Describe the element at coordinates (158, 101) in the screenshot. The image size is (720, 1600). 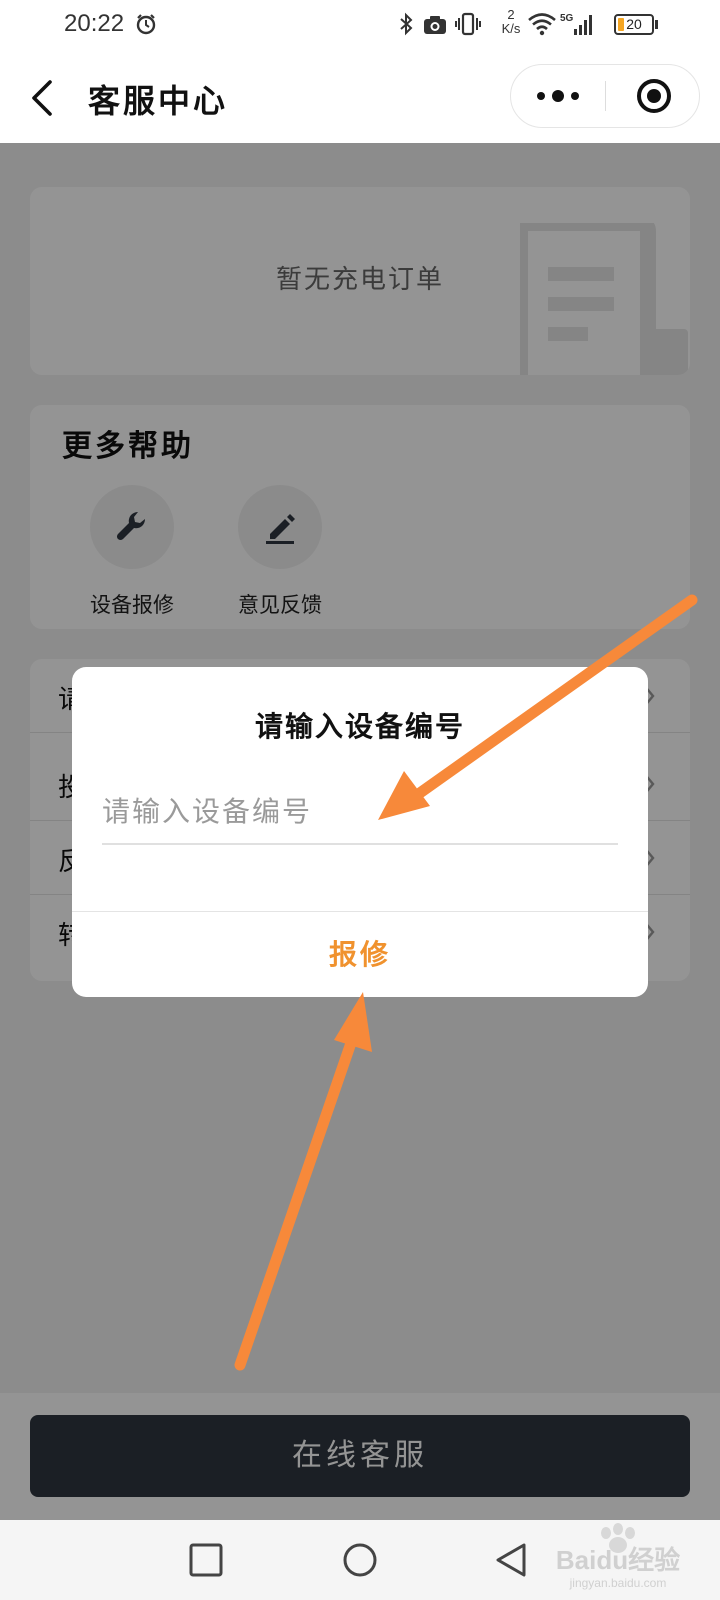
I see `page-title: 客服中心` at that location.